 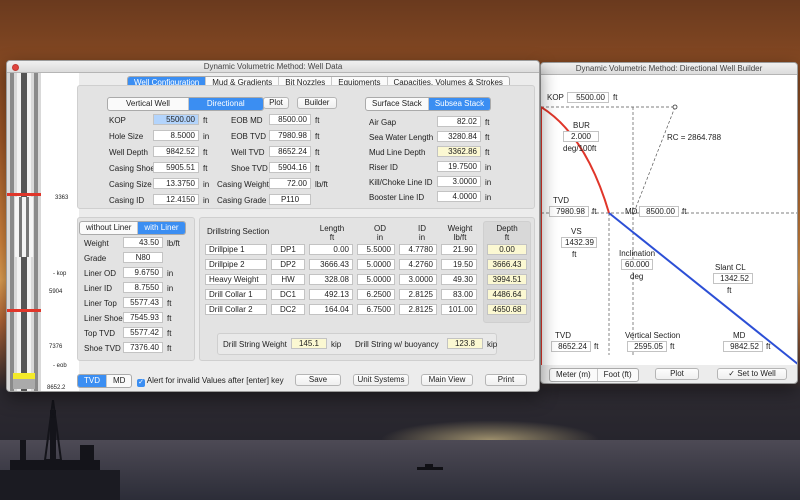 I want to click on row-code: DC1, so click(x=288, y=294).